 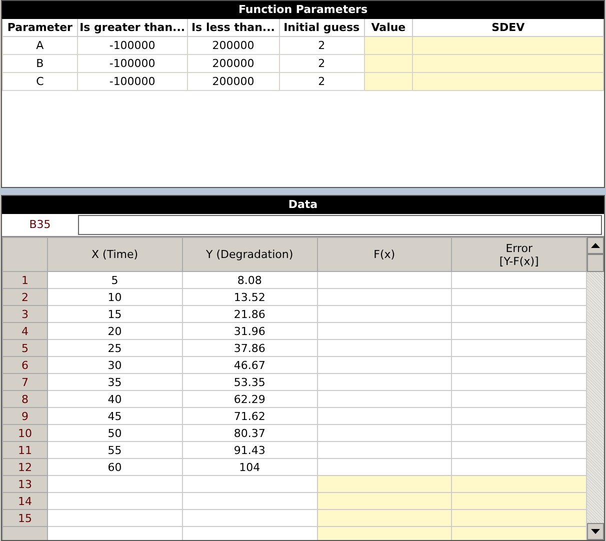 I want to click on table-cell: B, so click(x=40, y=63).